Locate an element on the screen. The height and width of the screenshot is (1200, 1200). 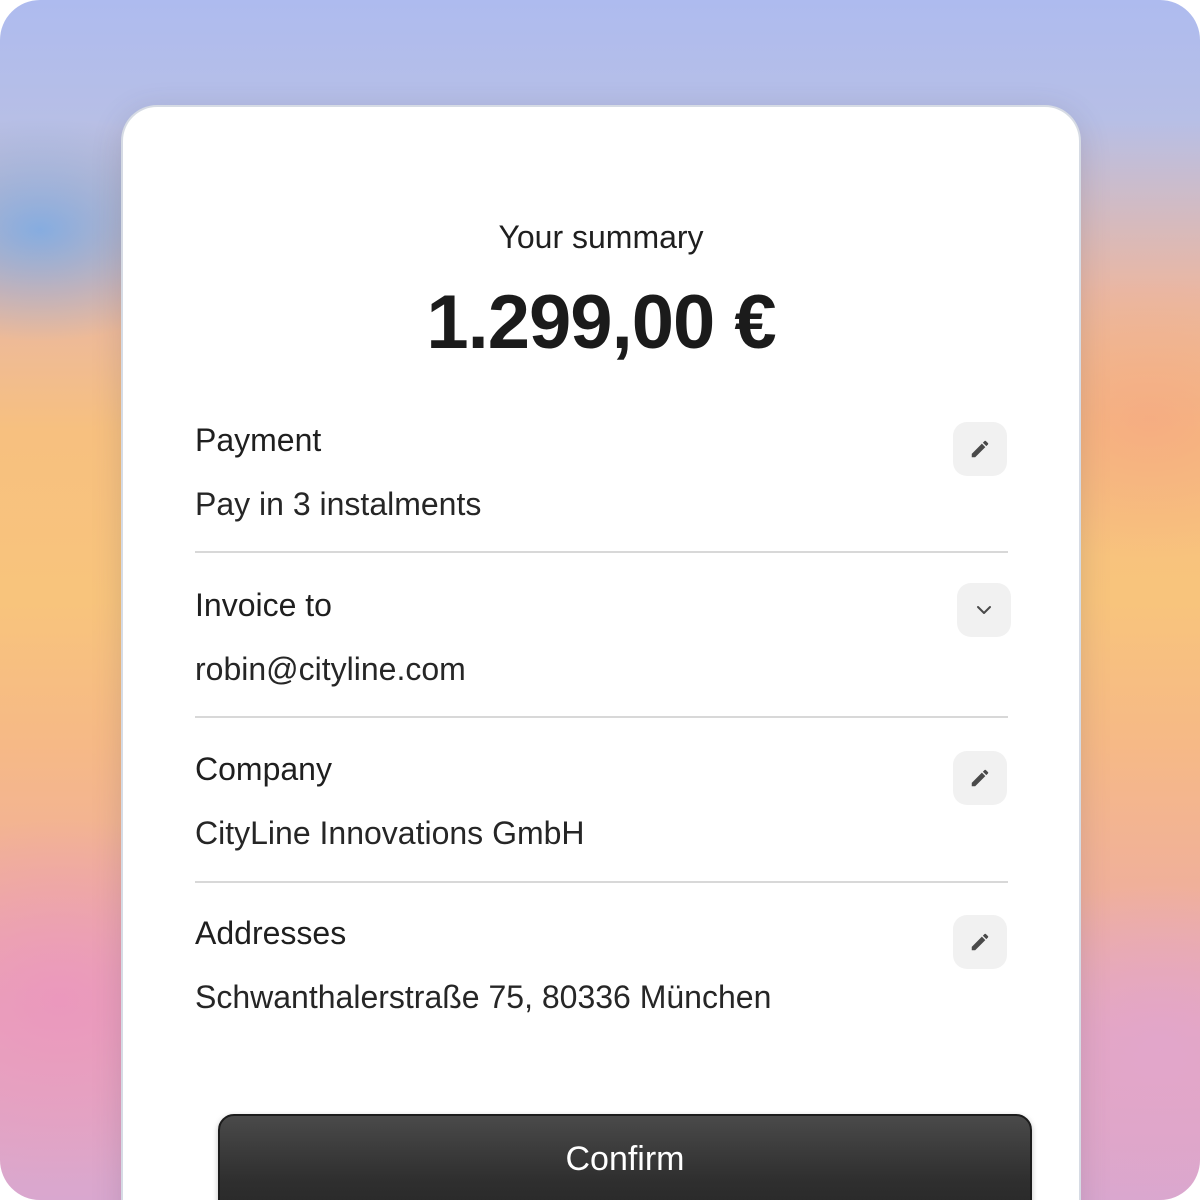
confirm-button: Confirm is located at coordinates (625, 1157).